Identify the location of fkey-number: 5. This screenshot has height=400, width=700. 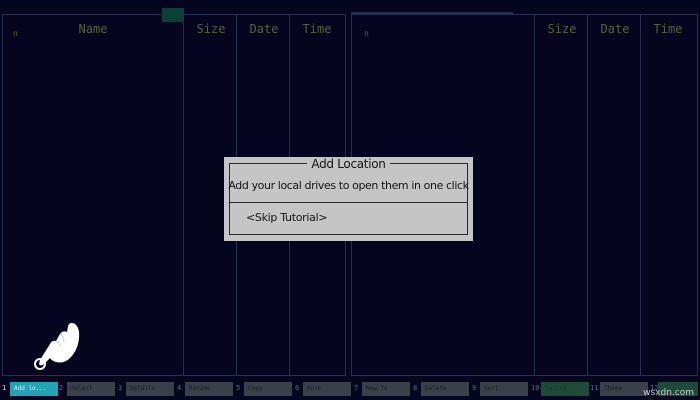
(238, 388).